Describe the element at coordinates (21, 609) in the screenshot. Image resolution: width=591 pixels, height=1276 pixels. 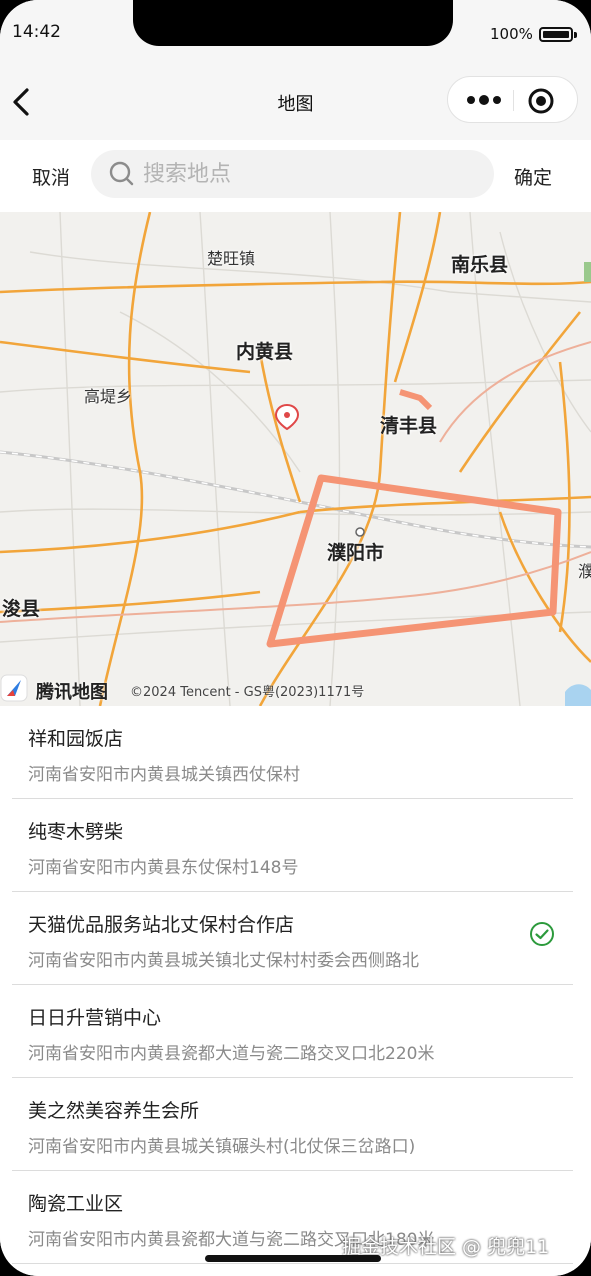
I see `map-label-junxian: 浚县` at that location.